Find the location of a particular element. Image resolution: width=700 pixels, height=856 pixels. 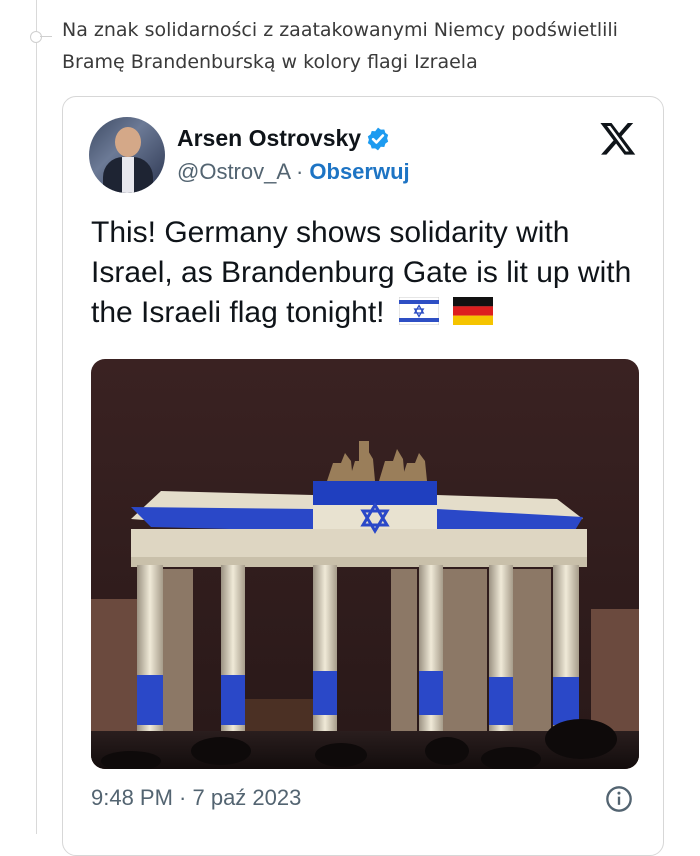

x-logo-icon is located at coordinates (618, 138).